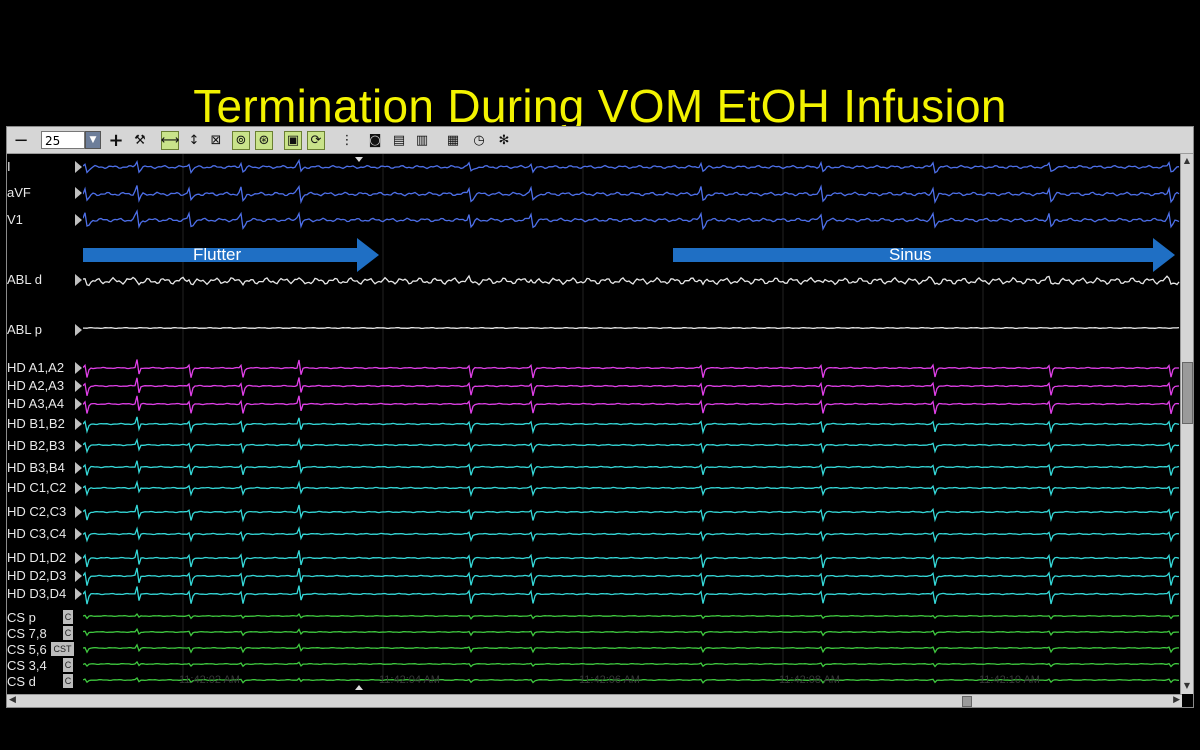 This screenshot has width=1200, height=750. What do you see at coordinates (809, 680) in the screenshot?
I see `time-label: 11:42:08 AM` at bounding box center [809, 680].